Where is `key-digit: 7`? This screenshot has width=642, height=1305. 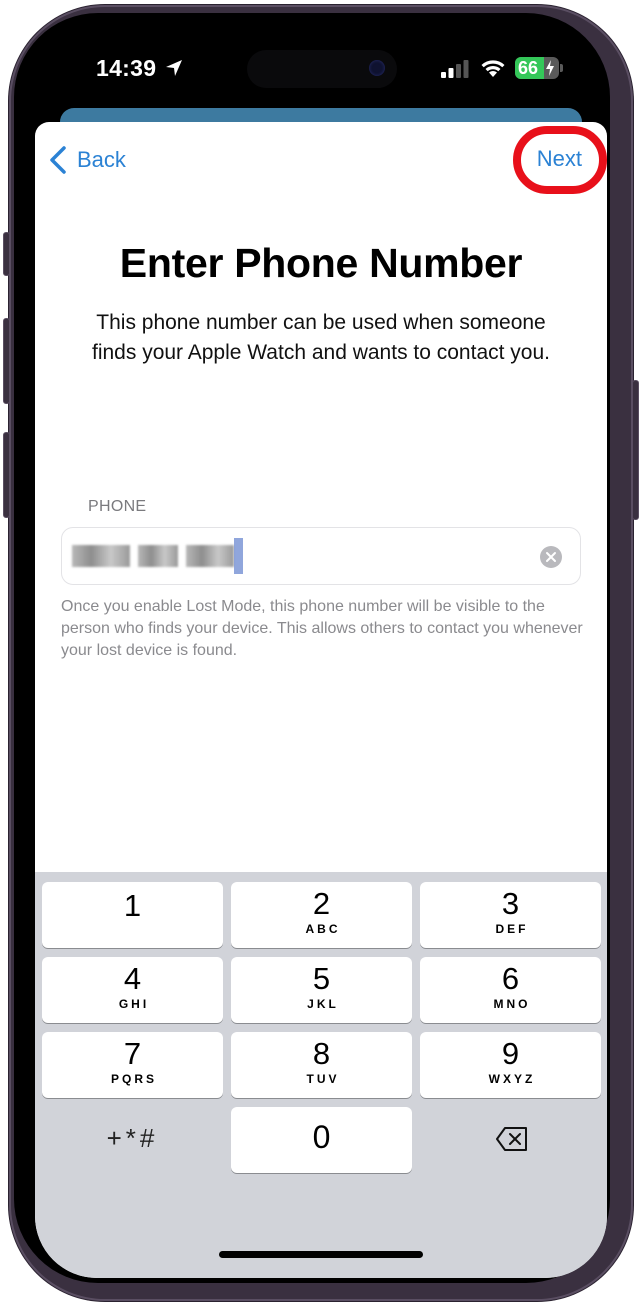 key-digit: 7 is located at coordinates (132, 1053).